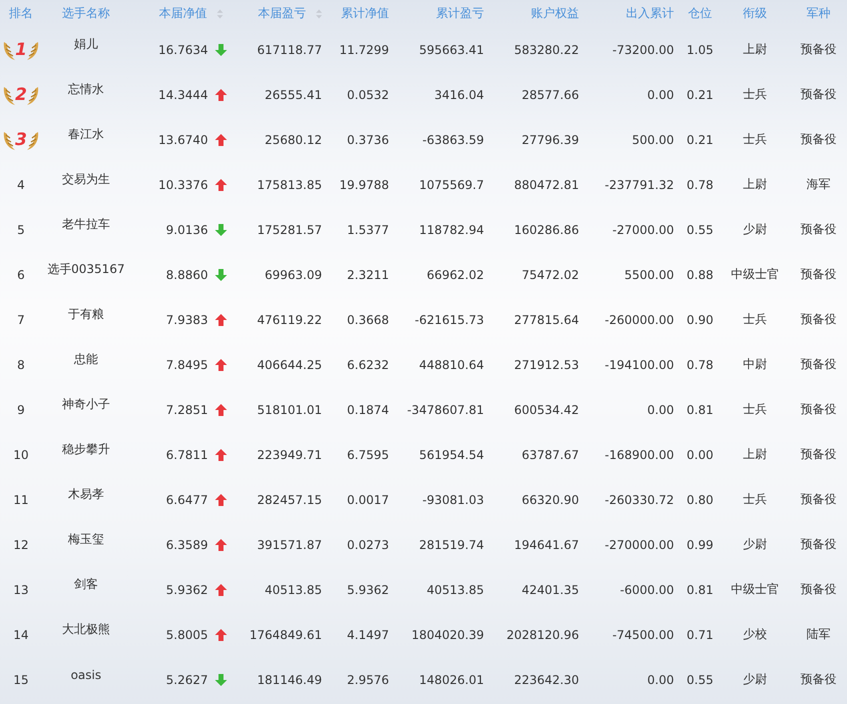  I want to click on table-cell: 26555.41, so click(293, 95).